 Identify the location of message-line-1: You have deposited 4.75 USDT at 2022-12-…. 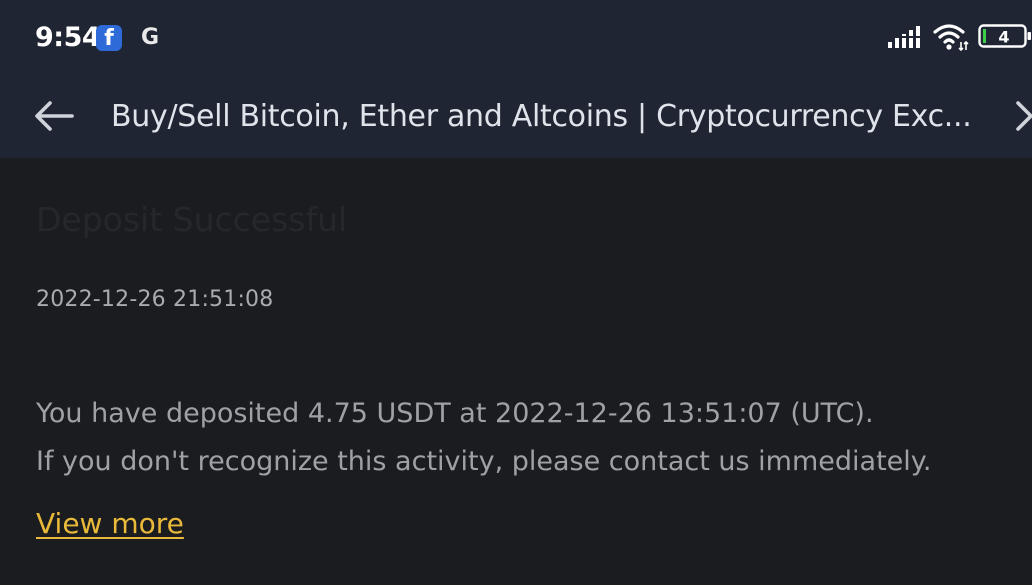
(455, 413).